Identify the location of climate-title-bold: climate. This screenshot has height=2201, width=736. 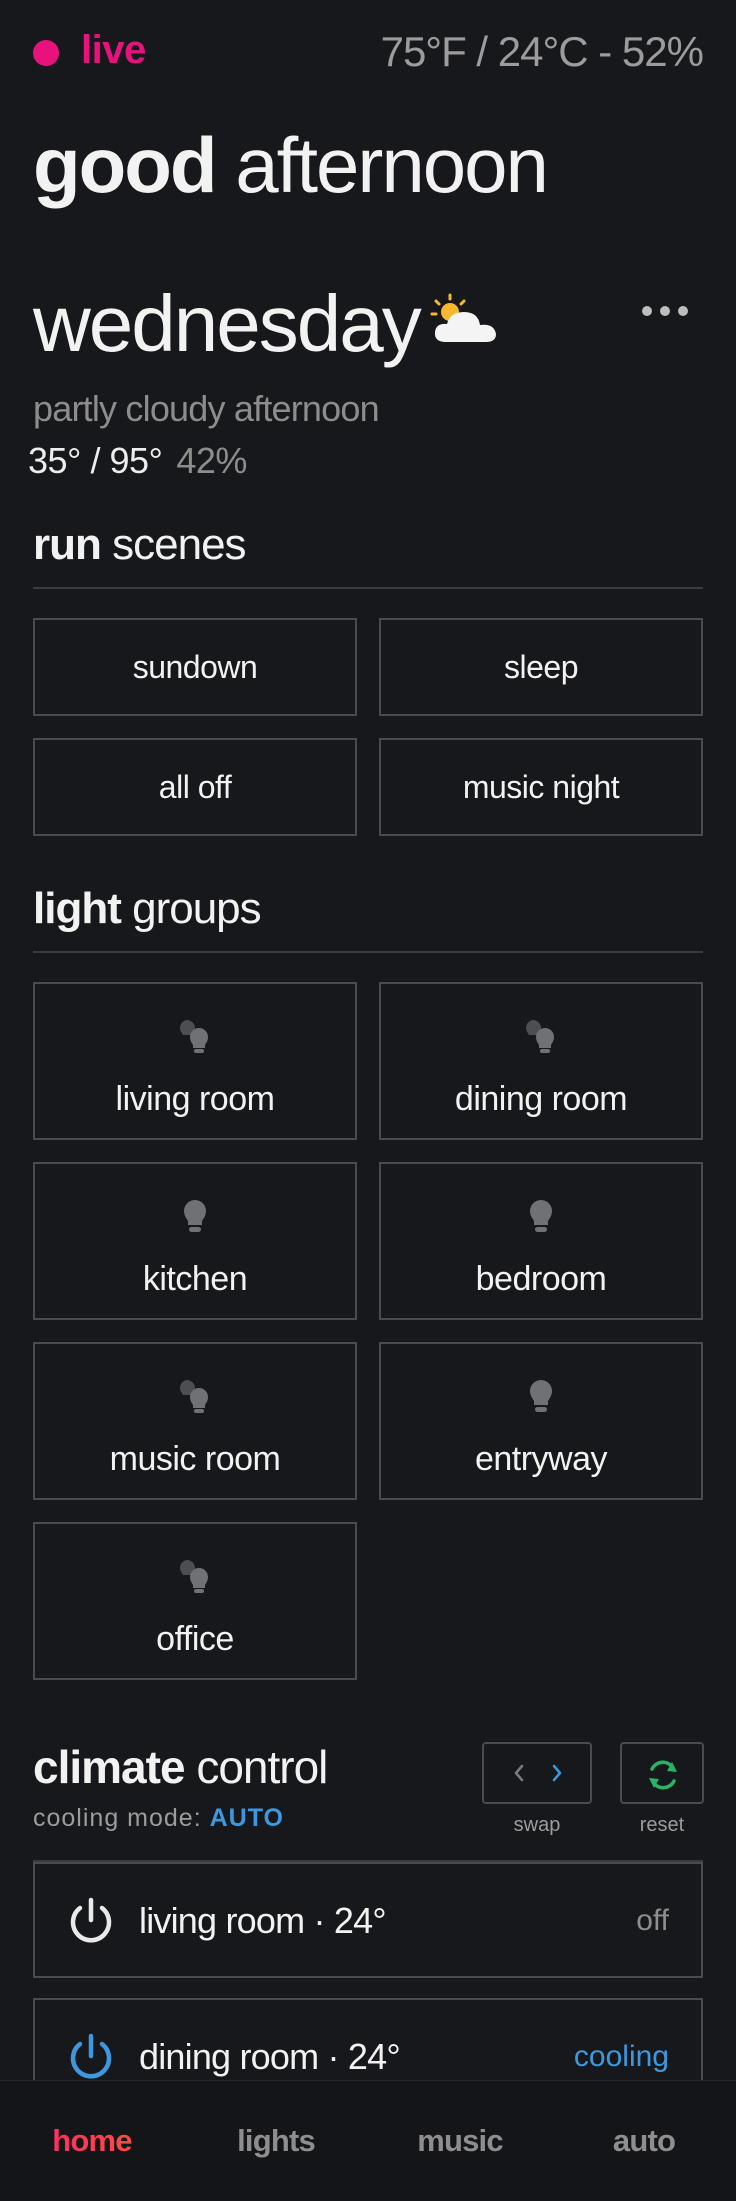
(109, 1767).